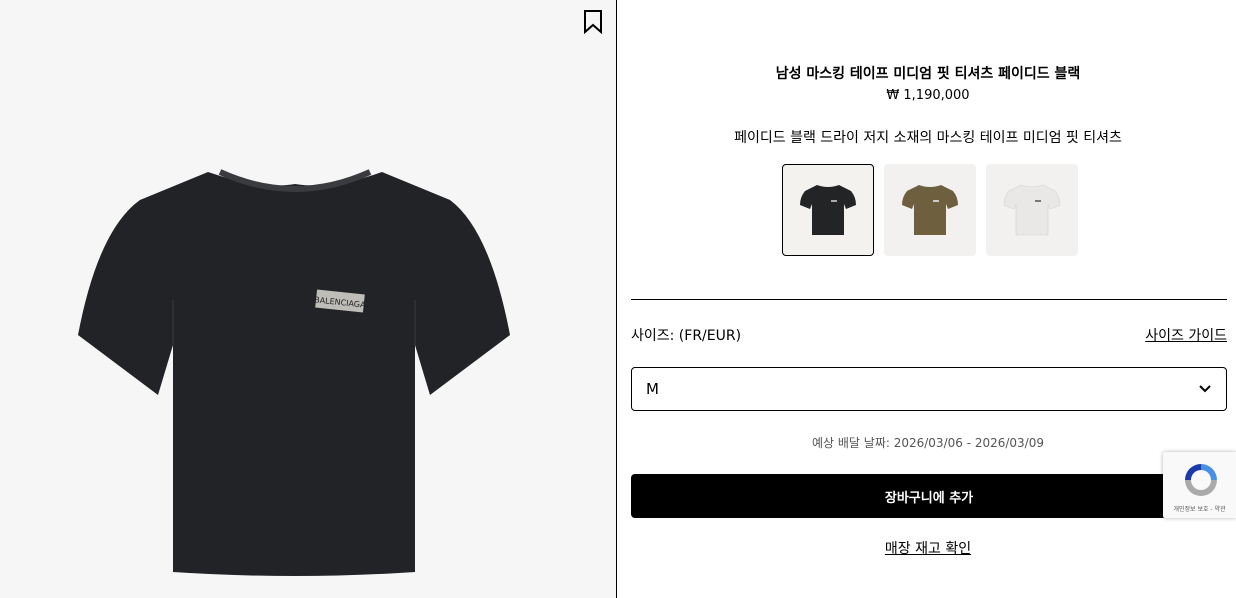  What do you see at coordinates (929, 496) in the screenshot?
I see `add-to-cart-button: 장바구니에 추가` at bounding box center [929, 496].